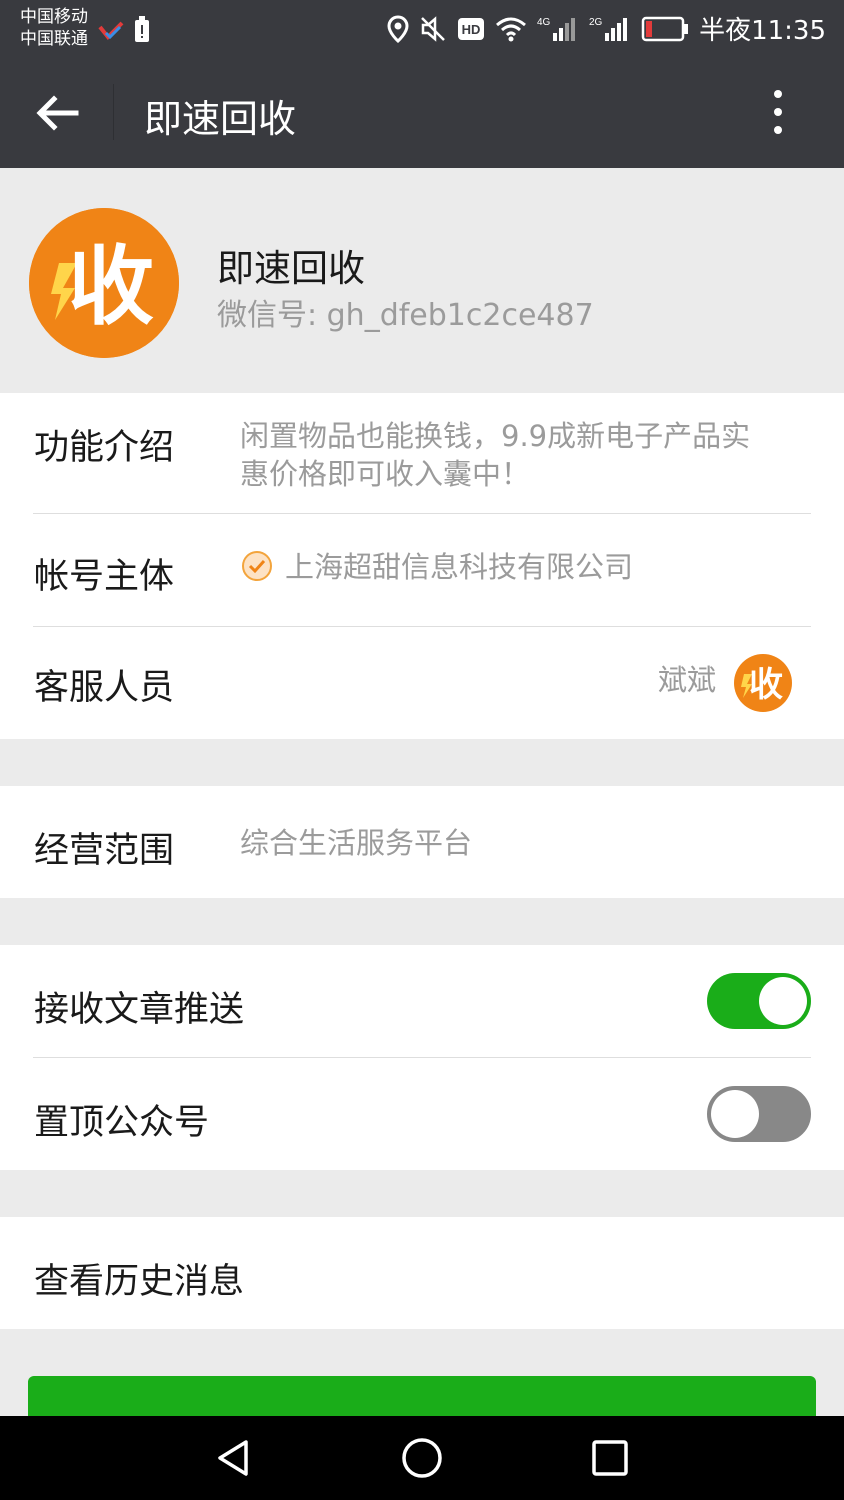 This screenshot has width=844, height=1500. What do you see at coordinates (665, 28) in the screenshot?
I see `battery-low-icon` at bounding box center [665, 28].